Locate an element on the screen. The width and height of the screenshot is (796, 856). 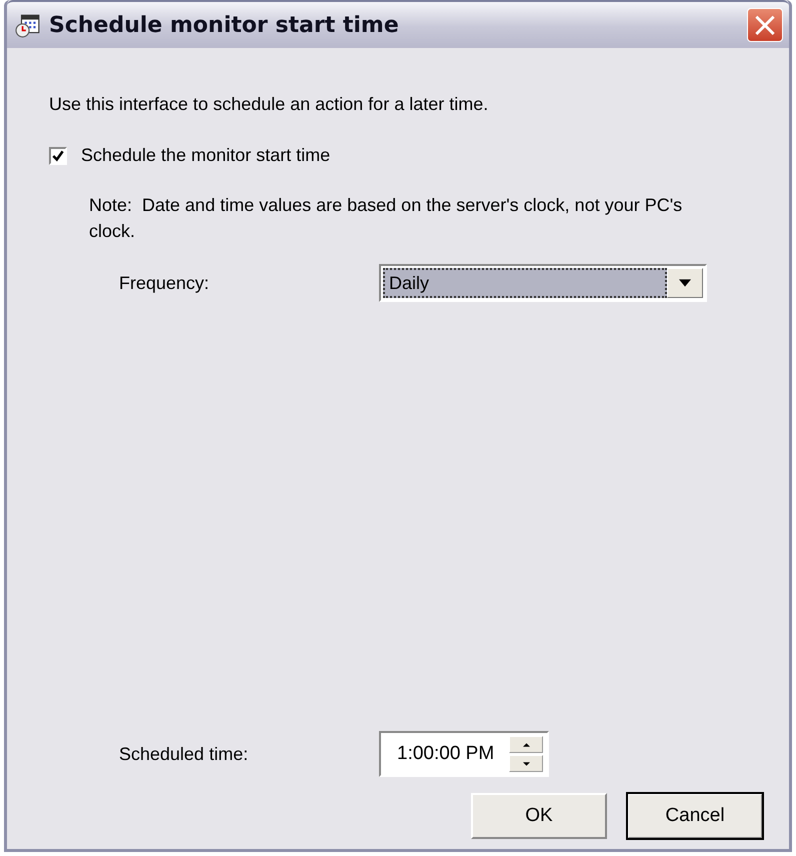
time-field: 1:00:00 PM is located at coordinates (464, 754).